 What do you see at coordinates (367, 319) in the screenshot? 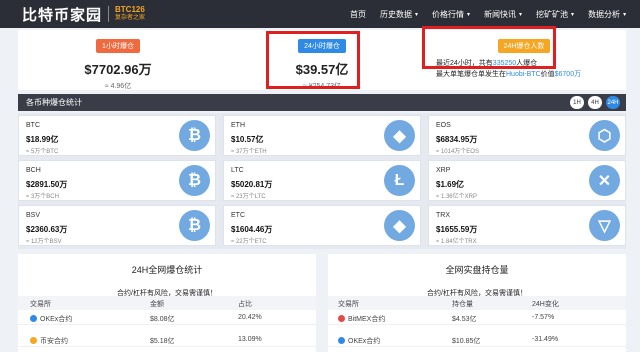
I see `exchange-name: BitMEX合约` at bounding box center [367, 319].